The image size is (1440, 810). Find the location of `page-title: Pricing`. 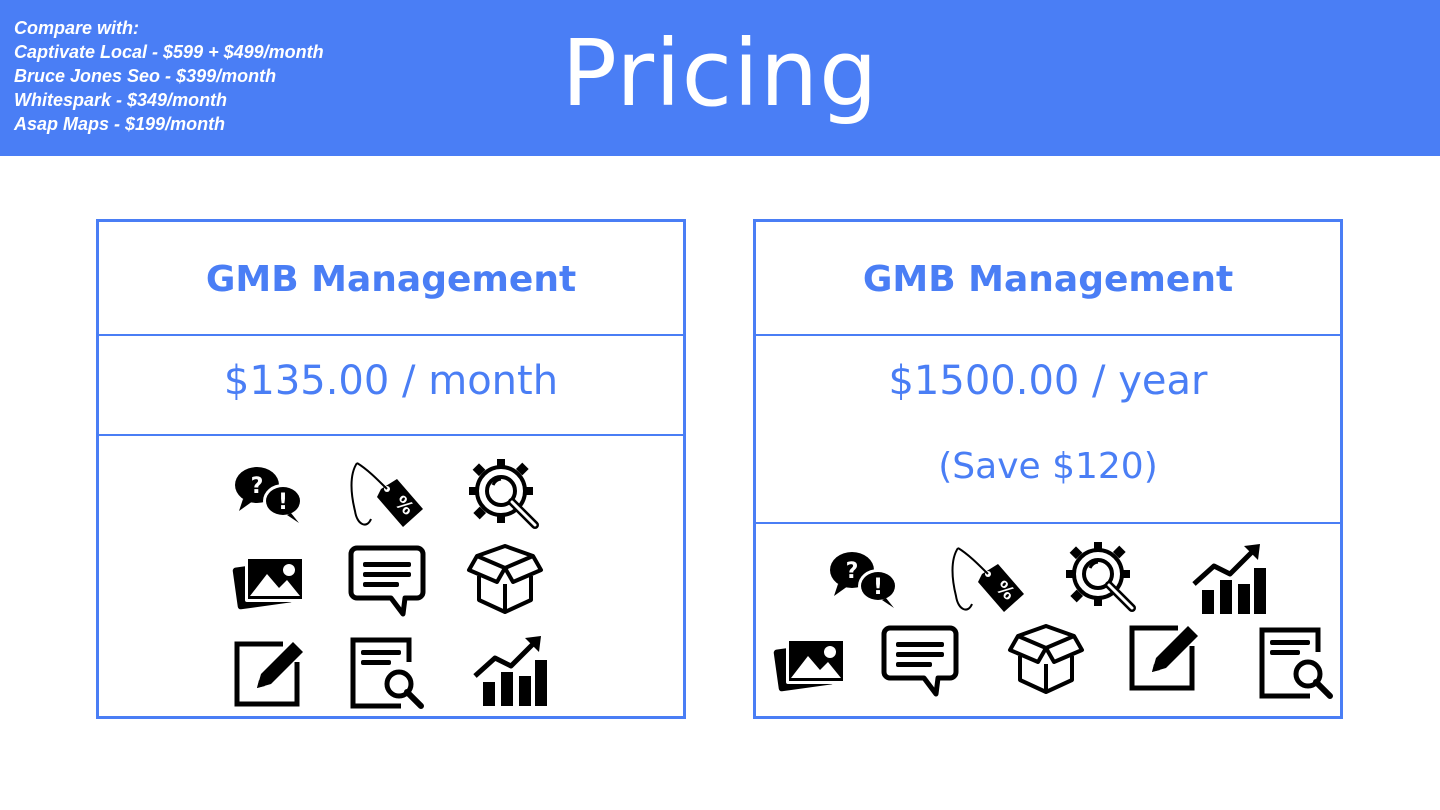

page-title: Pricing is located at coordinates (720, 73).